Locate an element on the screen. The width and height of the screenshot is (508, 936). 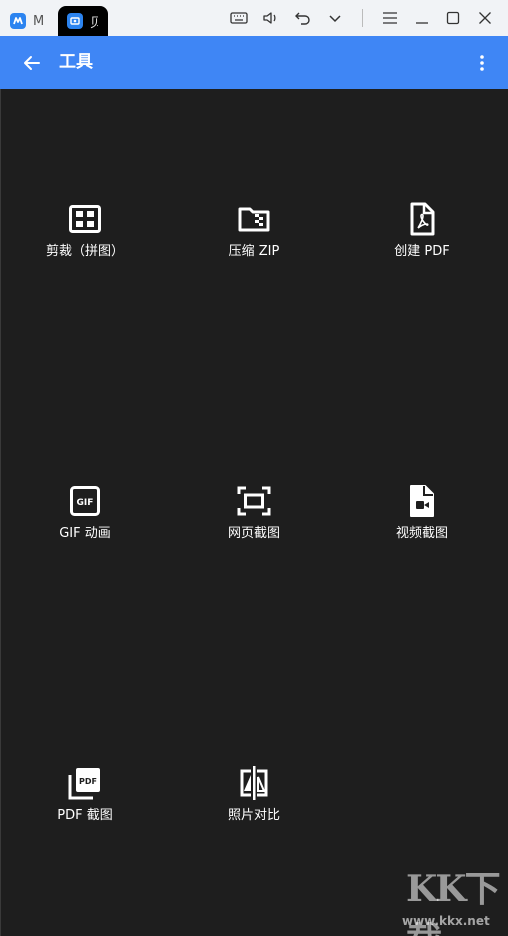
menu-icon is located at coordinates (390, 18).